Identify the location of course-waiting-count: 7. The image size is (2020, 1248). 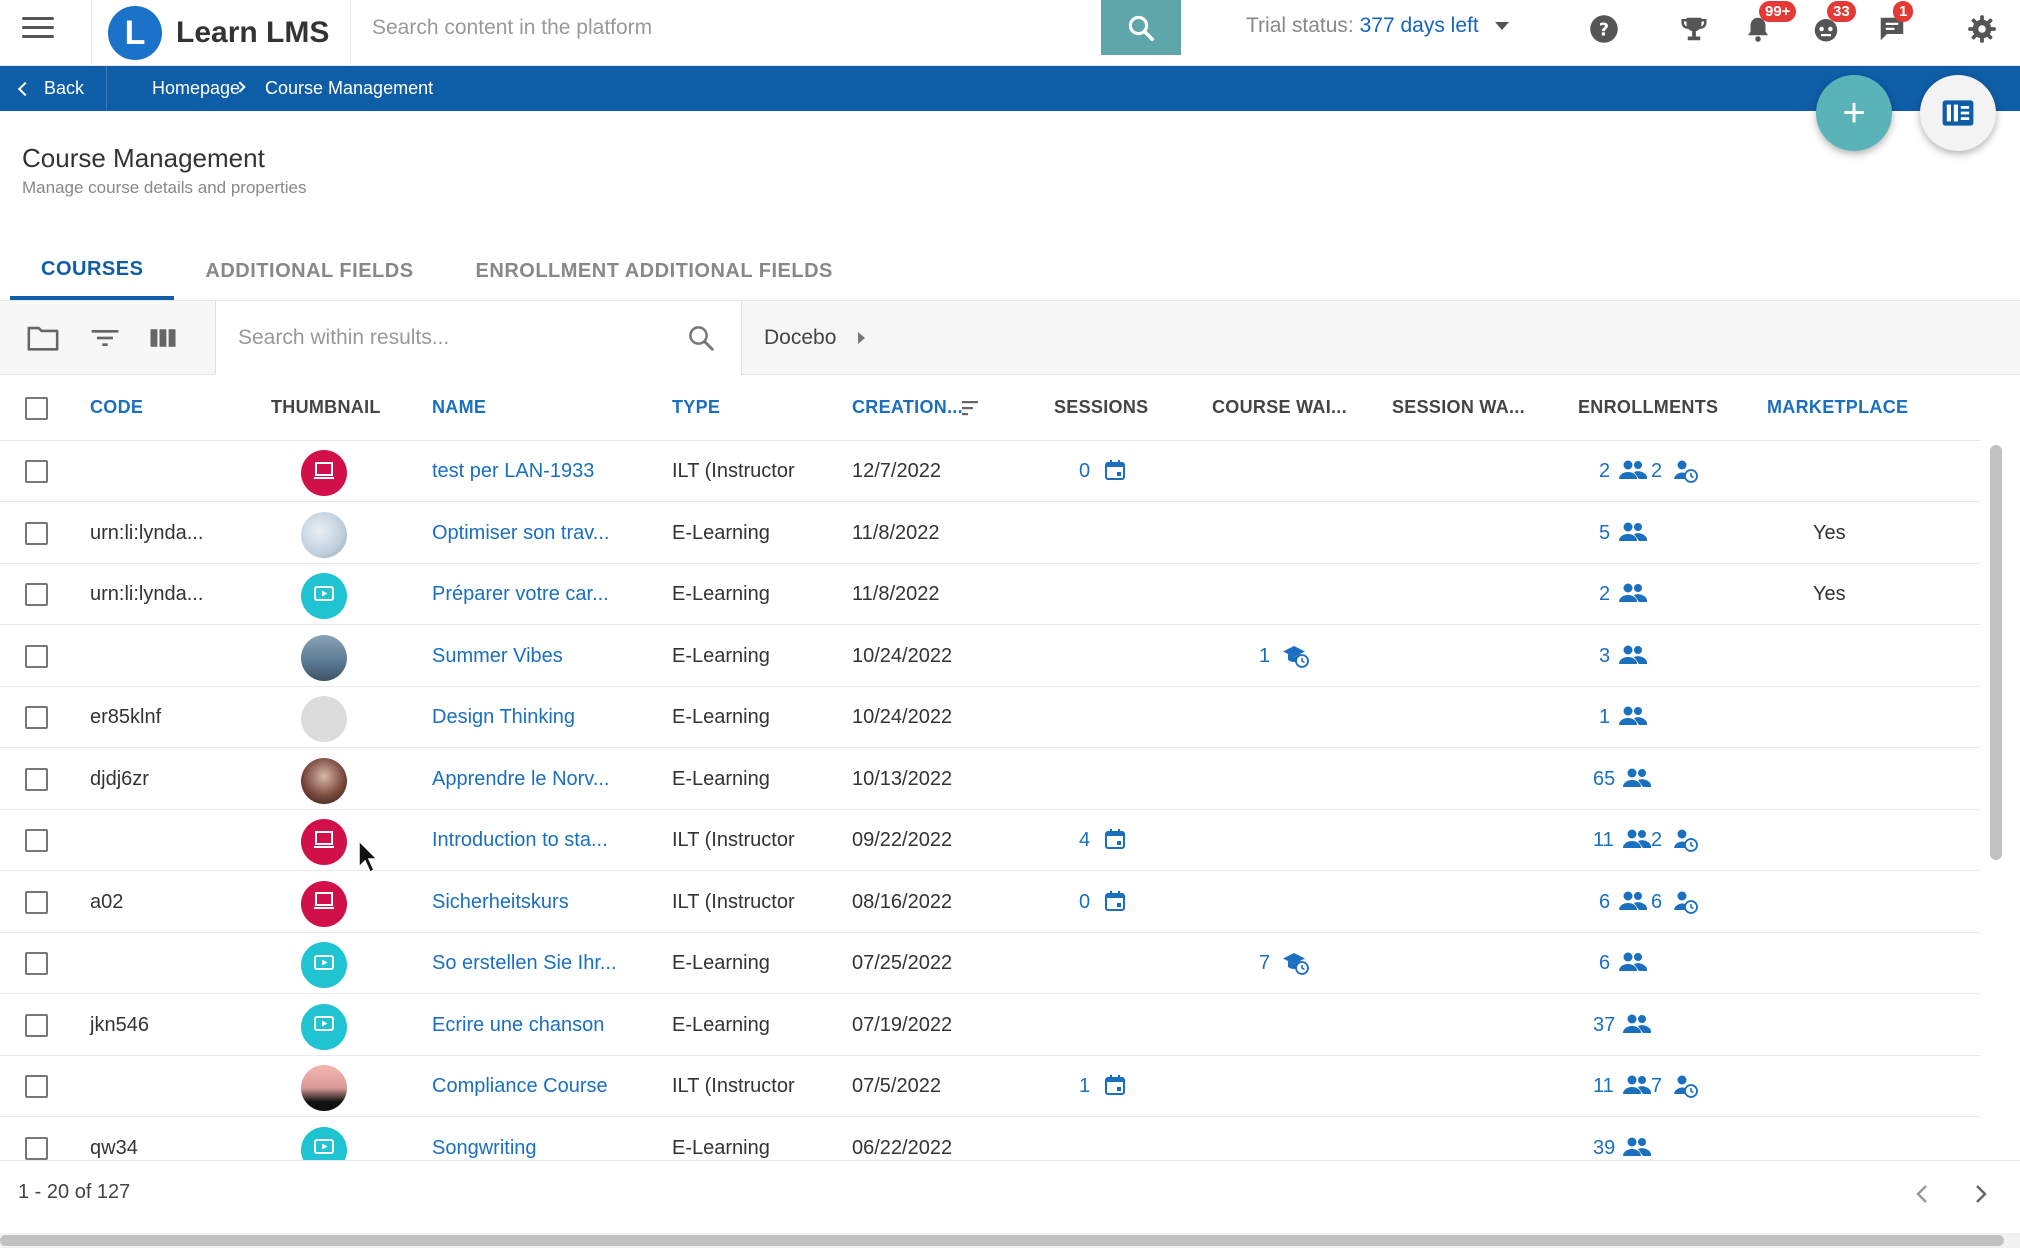
(1264, 963).